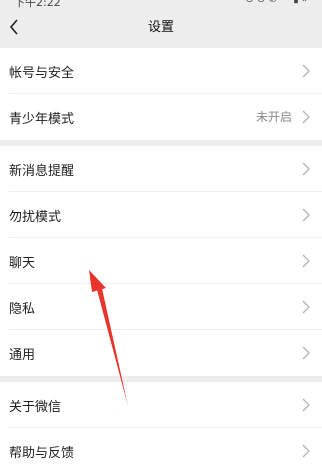  Describe the element at coordinates (161, 71) in the screenshot. I see `settings-item-account-security: 帐号与安全` at that location.